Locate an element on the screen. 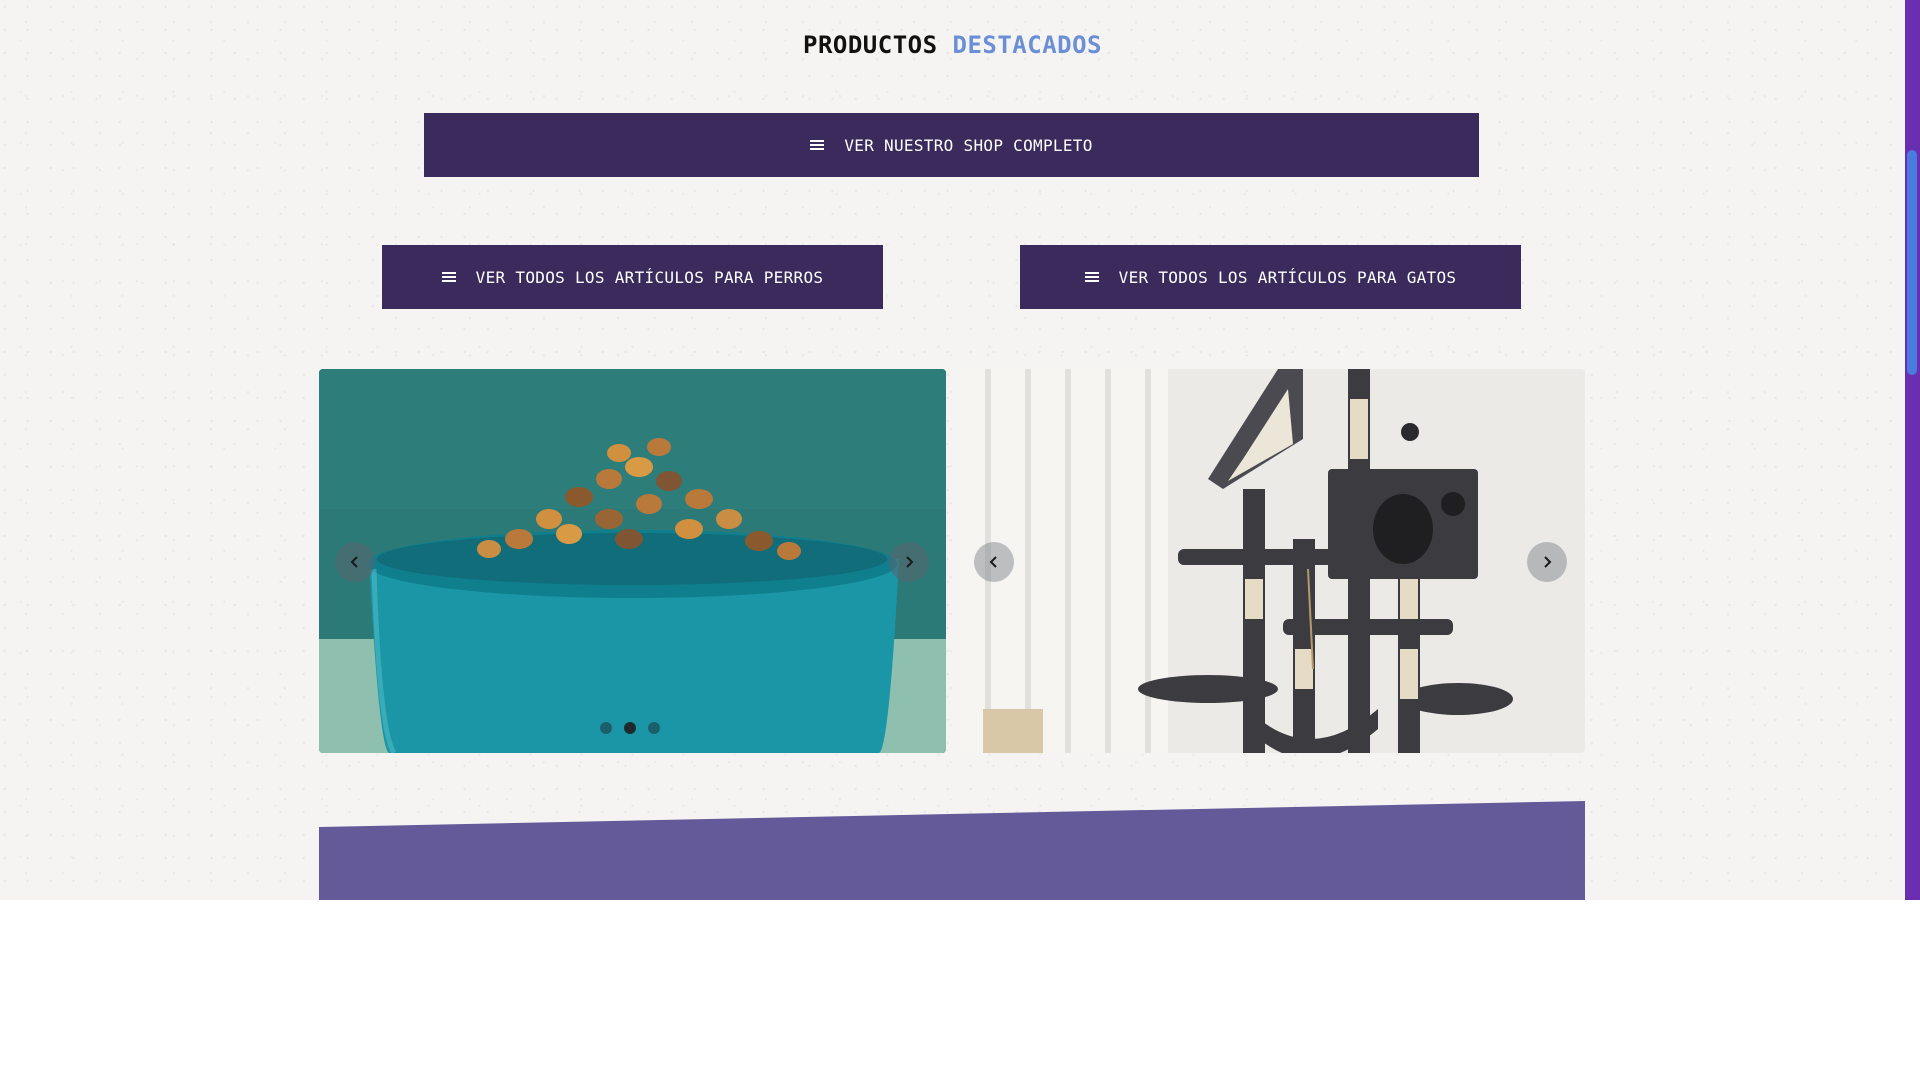 This screenshot has height=1080, width=1920. dog-food-bowl-image is located at coordinates (632, 561).